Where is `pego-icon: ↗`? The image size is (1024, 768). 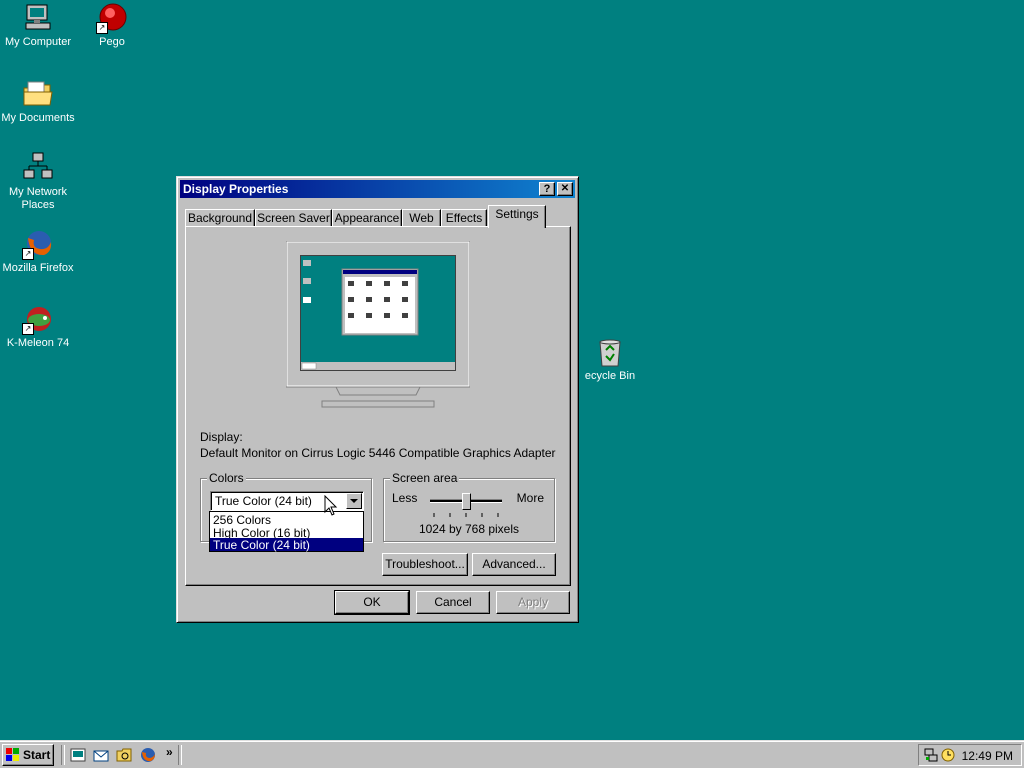 pego-icon: ↗ is located at coordinates (112, 18).